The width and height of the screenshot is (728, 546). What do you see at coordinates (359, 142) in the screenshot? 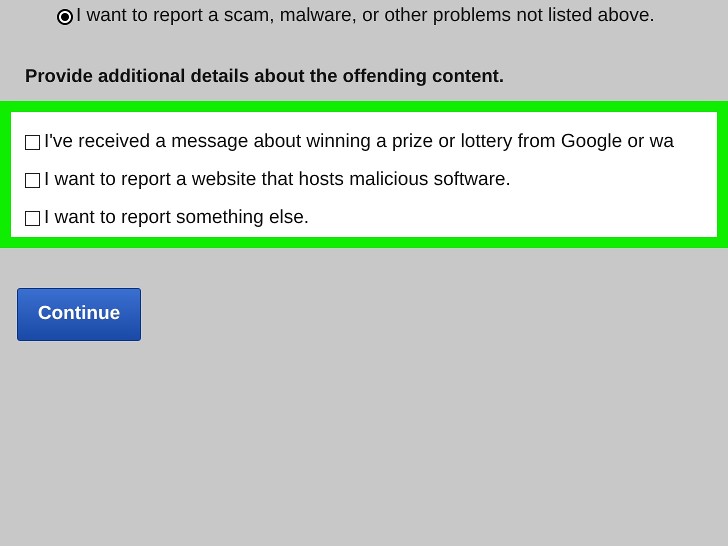
I see `checkbox-label: I've received a message about winning a prize or lottery from Google or wa` at bounding box center [359, 142].